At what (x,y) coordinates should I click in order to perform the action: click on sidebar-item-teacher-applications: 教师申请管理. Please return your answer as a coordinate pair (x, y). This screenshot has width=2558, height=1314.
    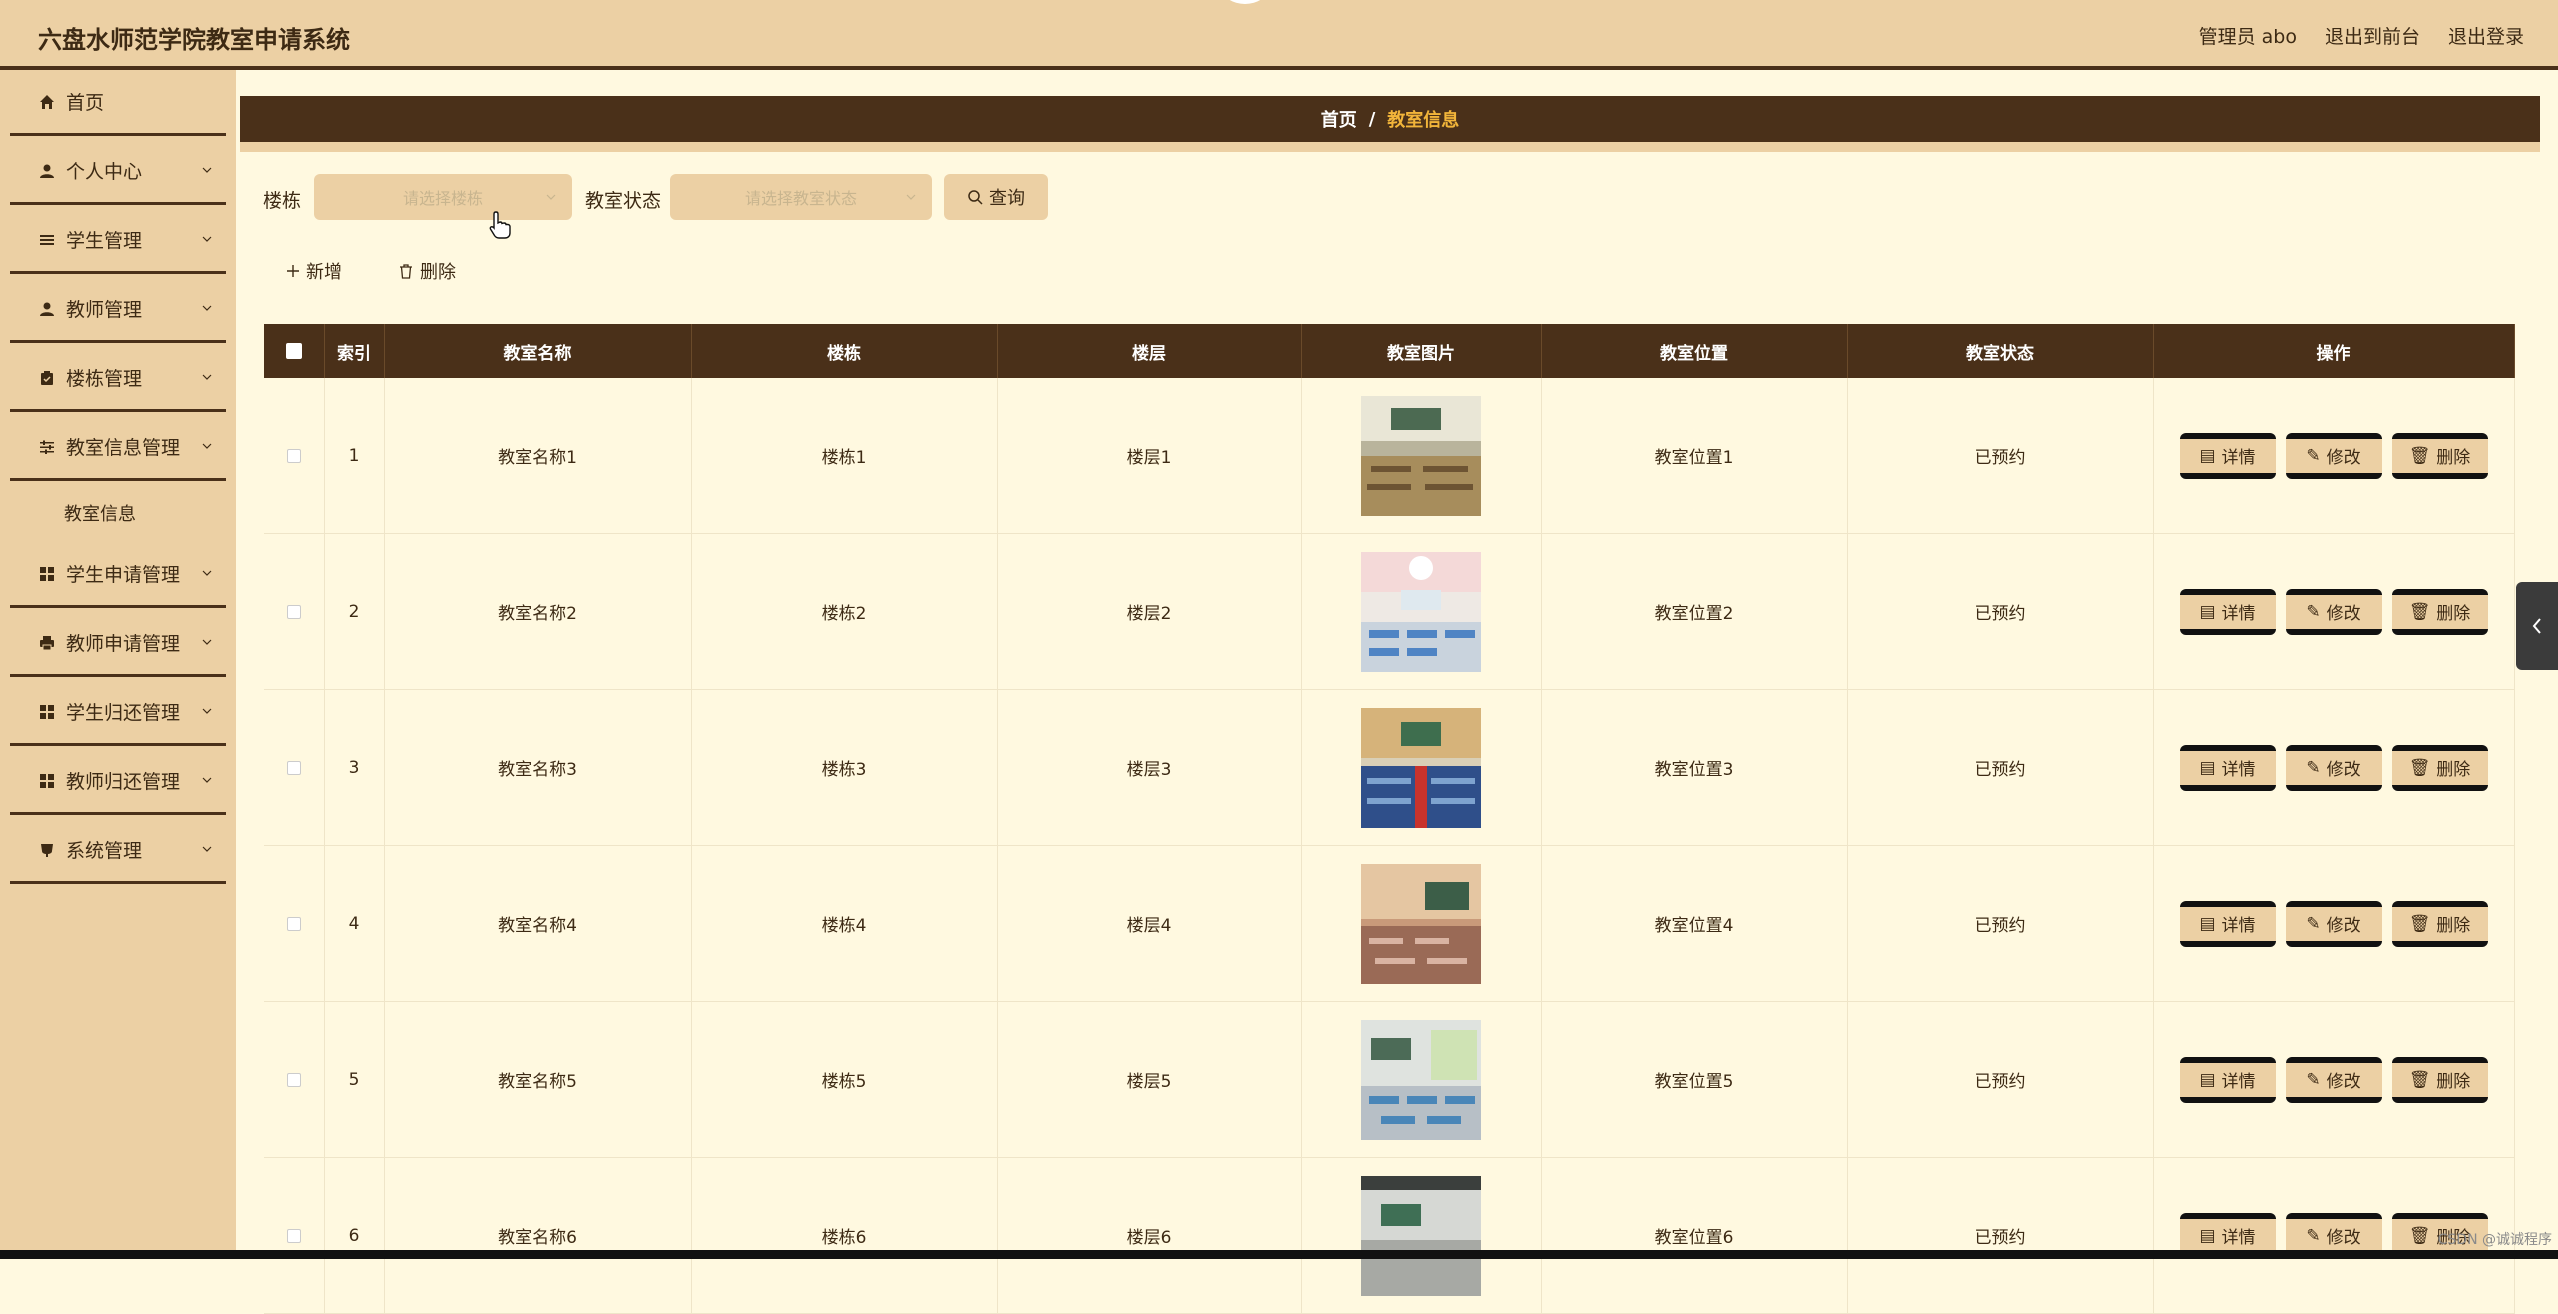
    Looking at the image, I should click on (118, 644).